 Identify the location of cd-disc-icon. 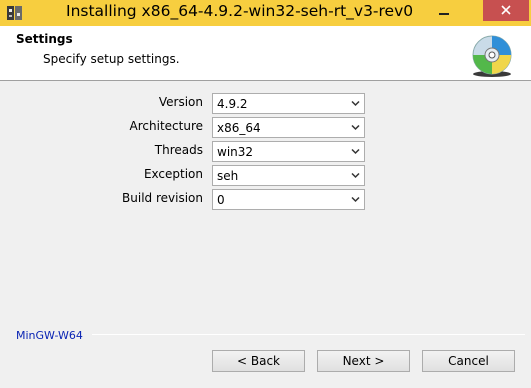
(492, 56).